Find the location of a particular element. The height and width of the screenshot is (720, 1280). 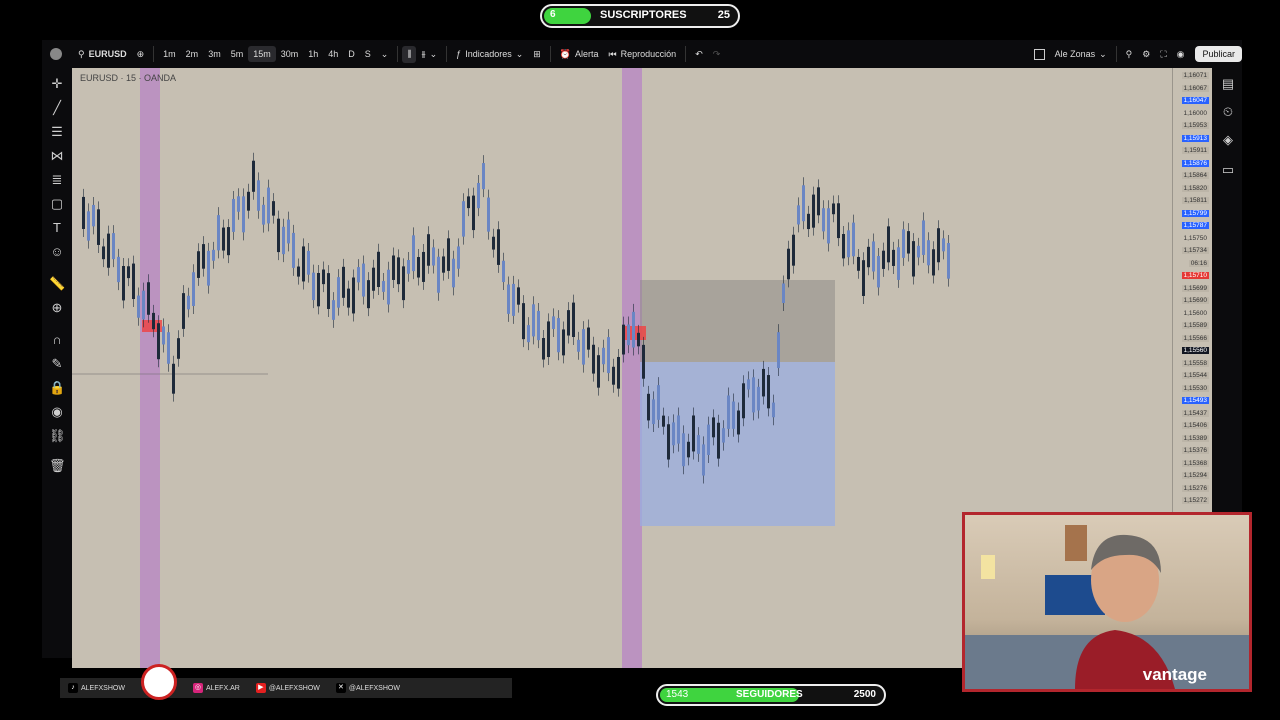

timeframe-list: 1m 2m 3m 5m 15m 30m 1h 4h D S is located at coordinates (267, 54).